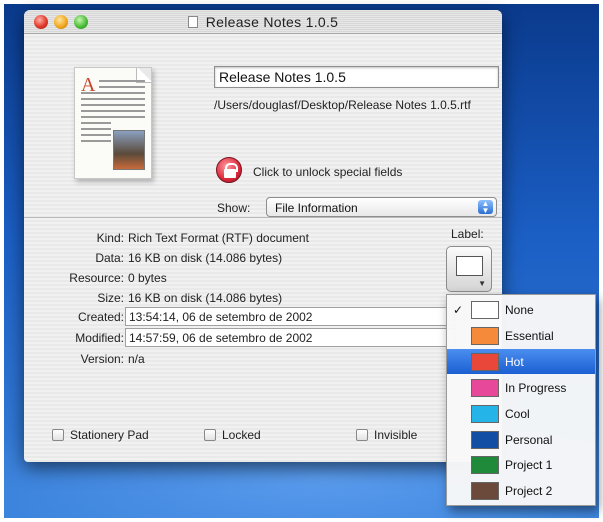 The image size is (603, 522). I want to click on label-menu-item-essential: Essential, so click(521, 336).